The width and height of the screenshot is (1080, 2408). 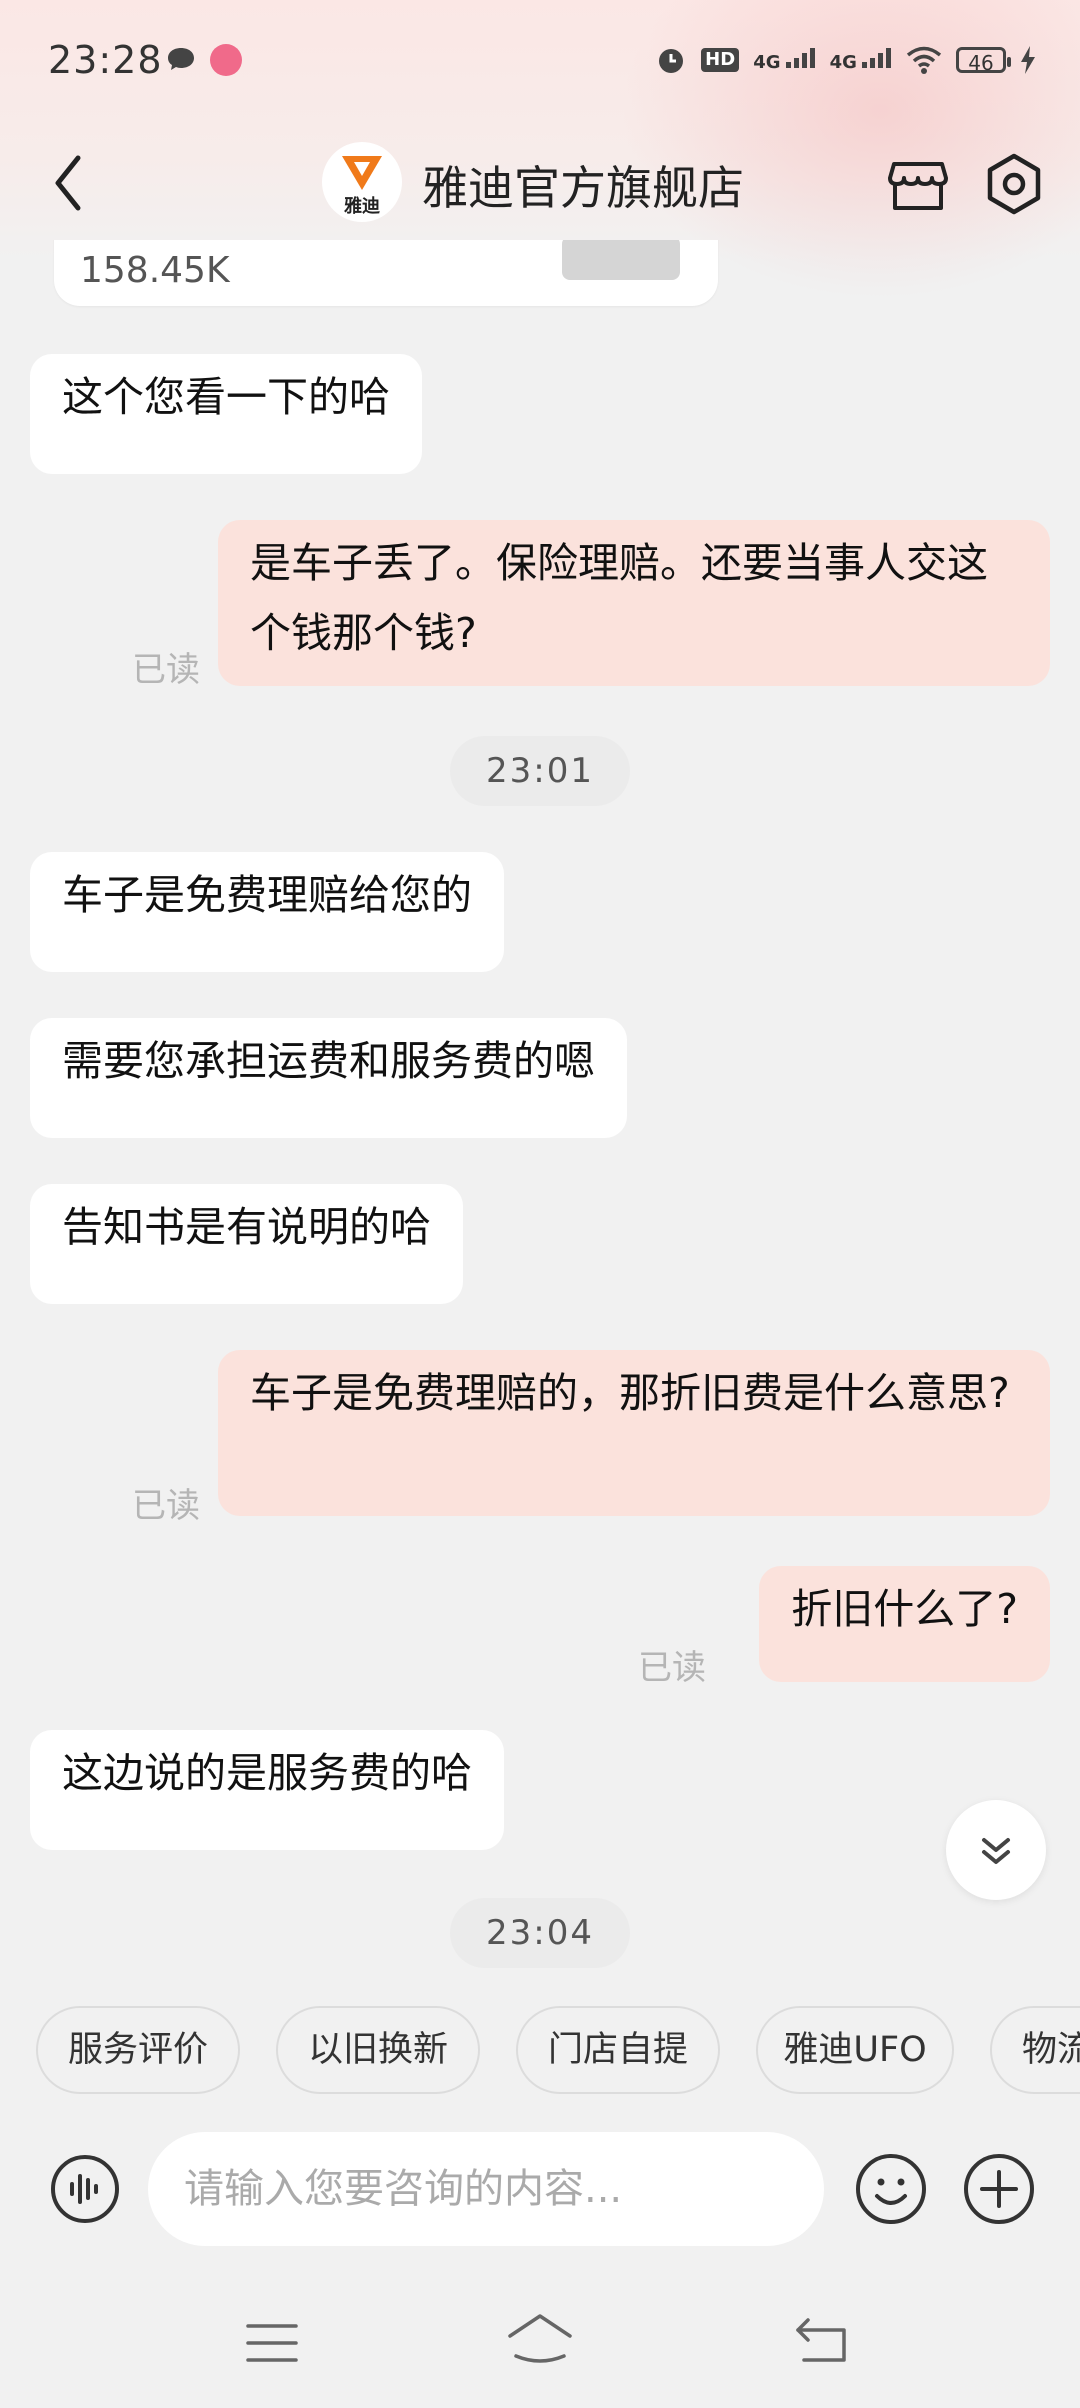 What do you see at coordinates (583, 185) in the screenshot?
I see `shop-name: 雅迪官方旗舰店` at bounding box center [583, 185].